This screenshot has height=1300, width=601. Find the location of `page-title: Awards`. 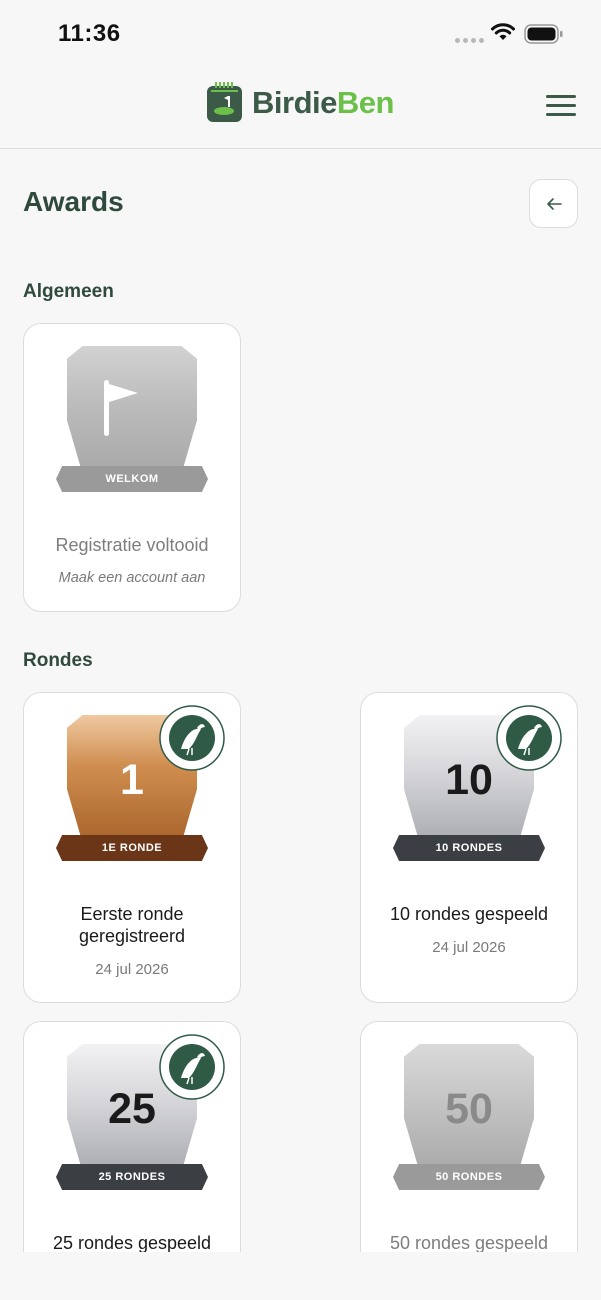

page-title: Awards is located at coordinates (73, 201).